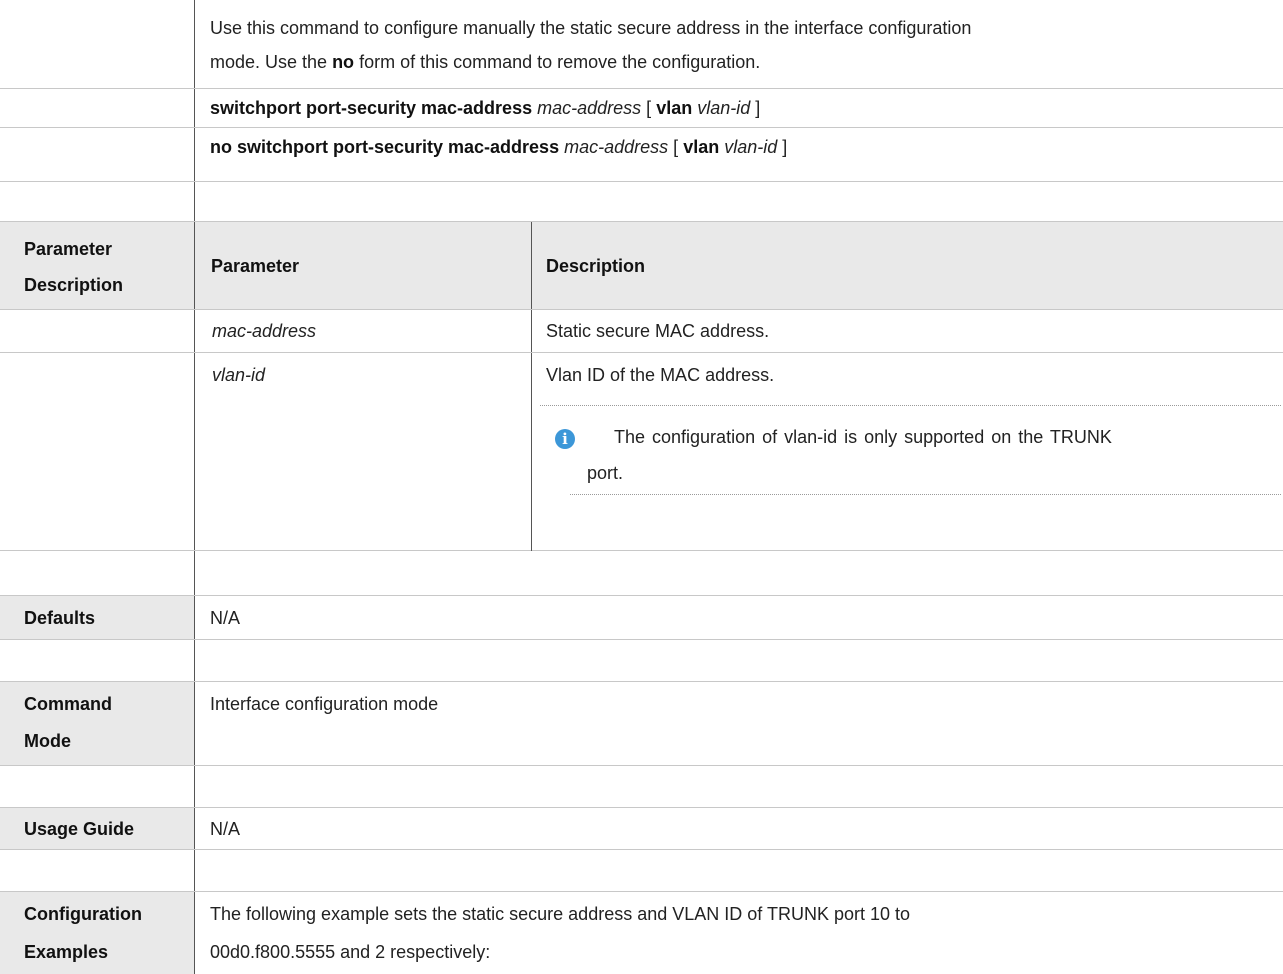 This screenshot has height=974, width=1283. Describe the element at coordinates (225, 618) in the screenshot. I see `defaults-value: N/A` at that location.